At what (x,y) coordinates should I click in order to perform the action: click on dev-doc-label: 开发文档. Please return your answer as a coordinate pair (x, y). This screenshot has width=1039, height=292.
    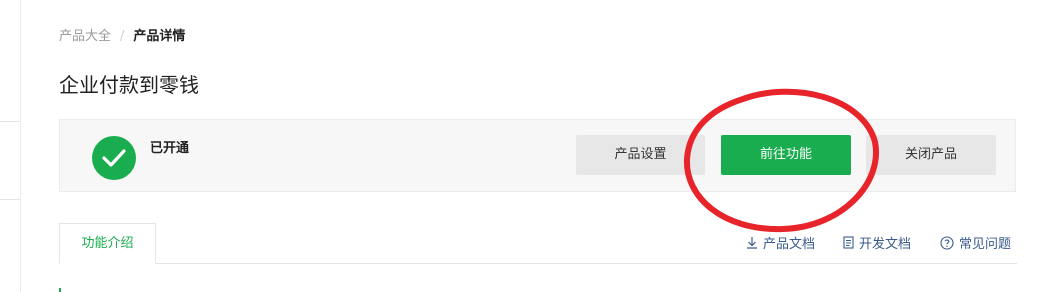
    Looking at the image, I should click on (885, 244).